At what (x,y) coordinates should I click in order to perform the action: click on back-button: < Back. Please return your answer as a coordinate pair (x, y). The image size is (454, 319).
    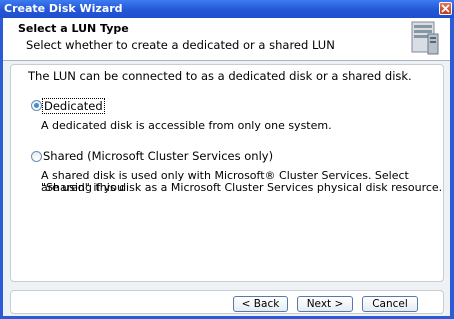
    Looking at the image, I should click on (260, 304).